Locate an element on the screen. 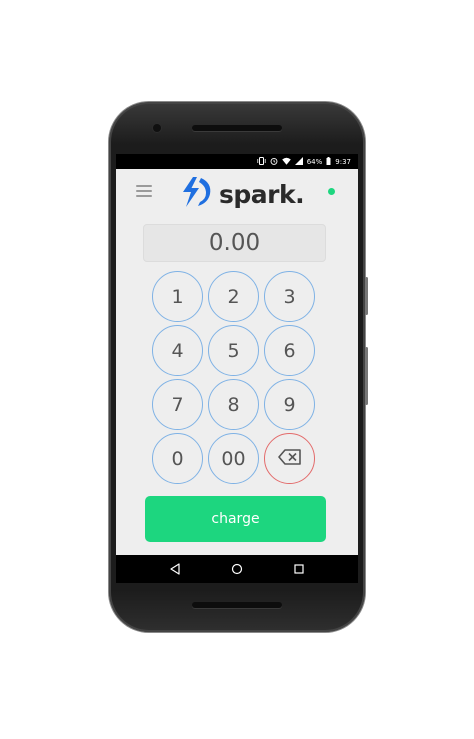 Image resolution: width=474 pixels, height=739 pixels. power-button is located at coordinates (366, 376).